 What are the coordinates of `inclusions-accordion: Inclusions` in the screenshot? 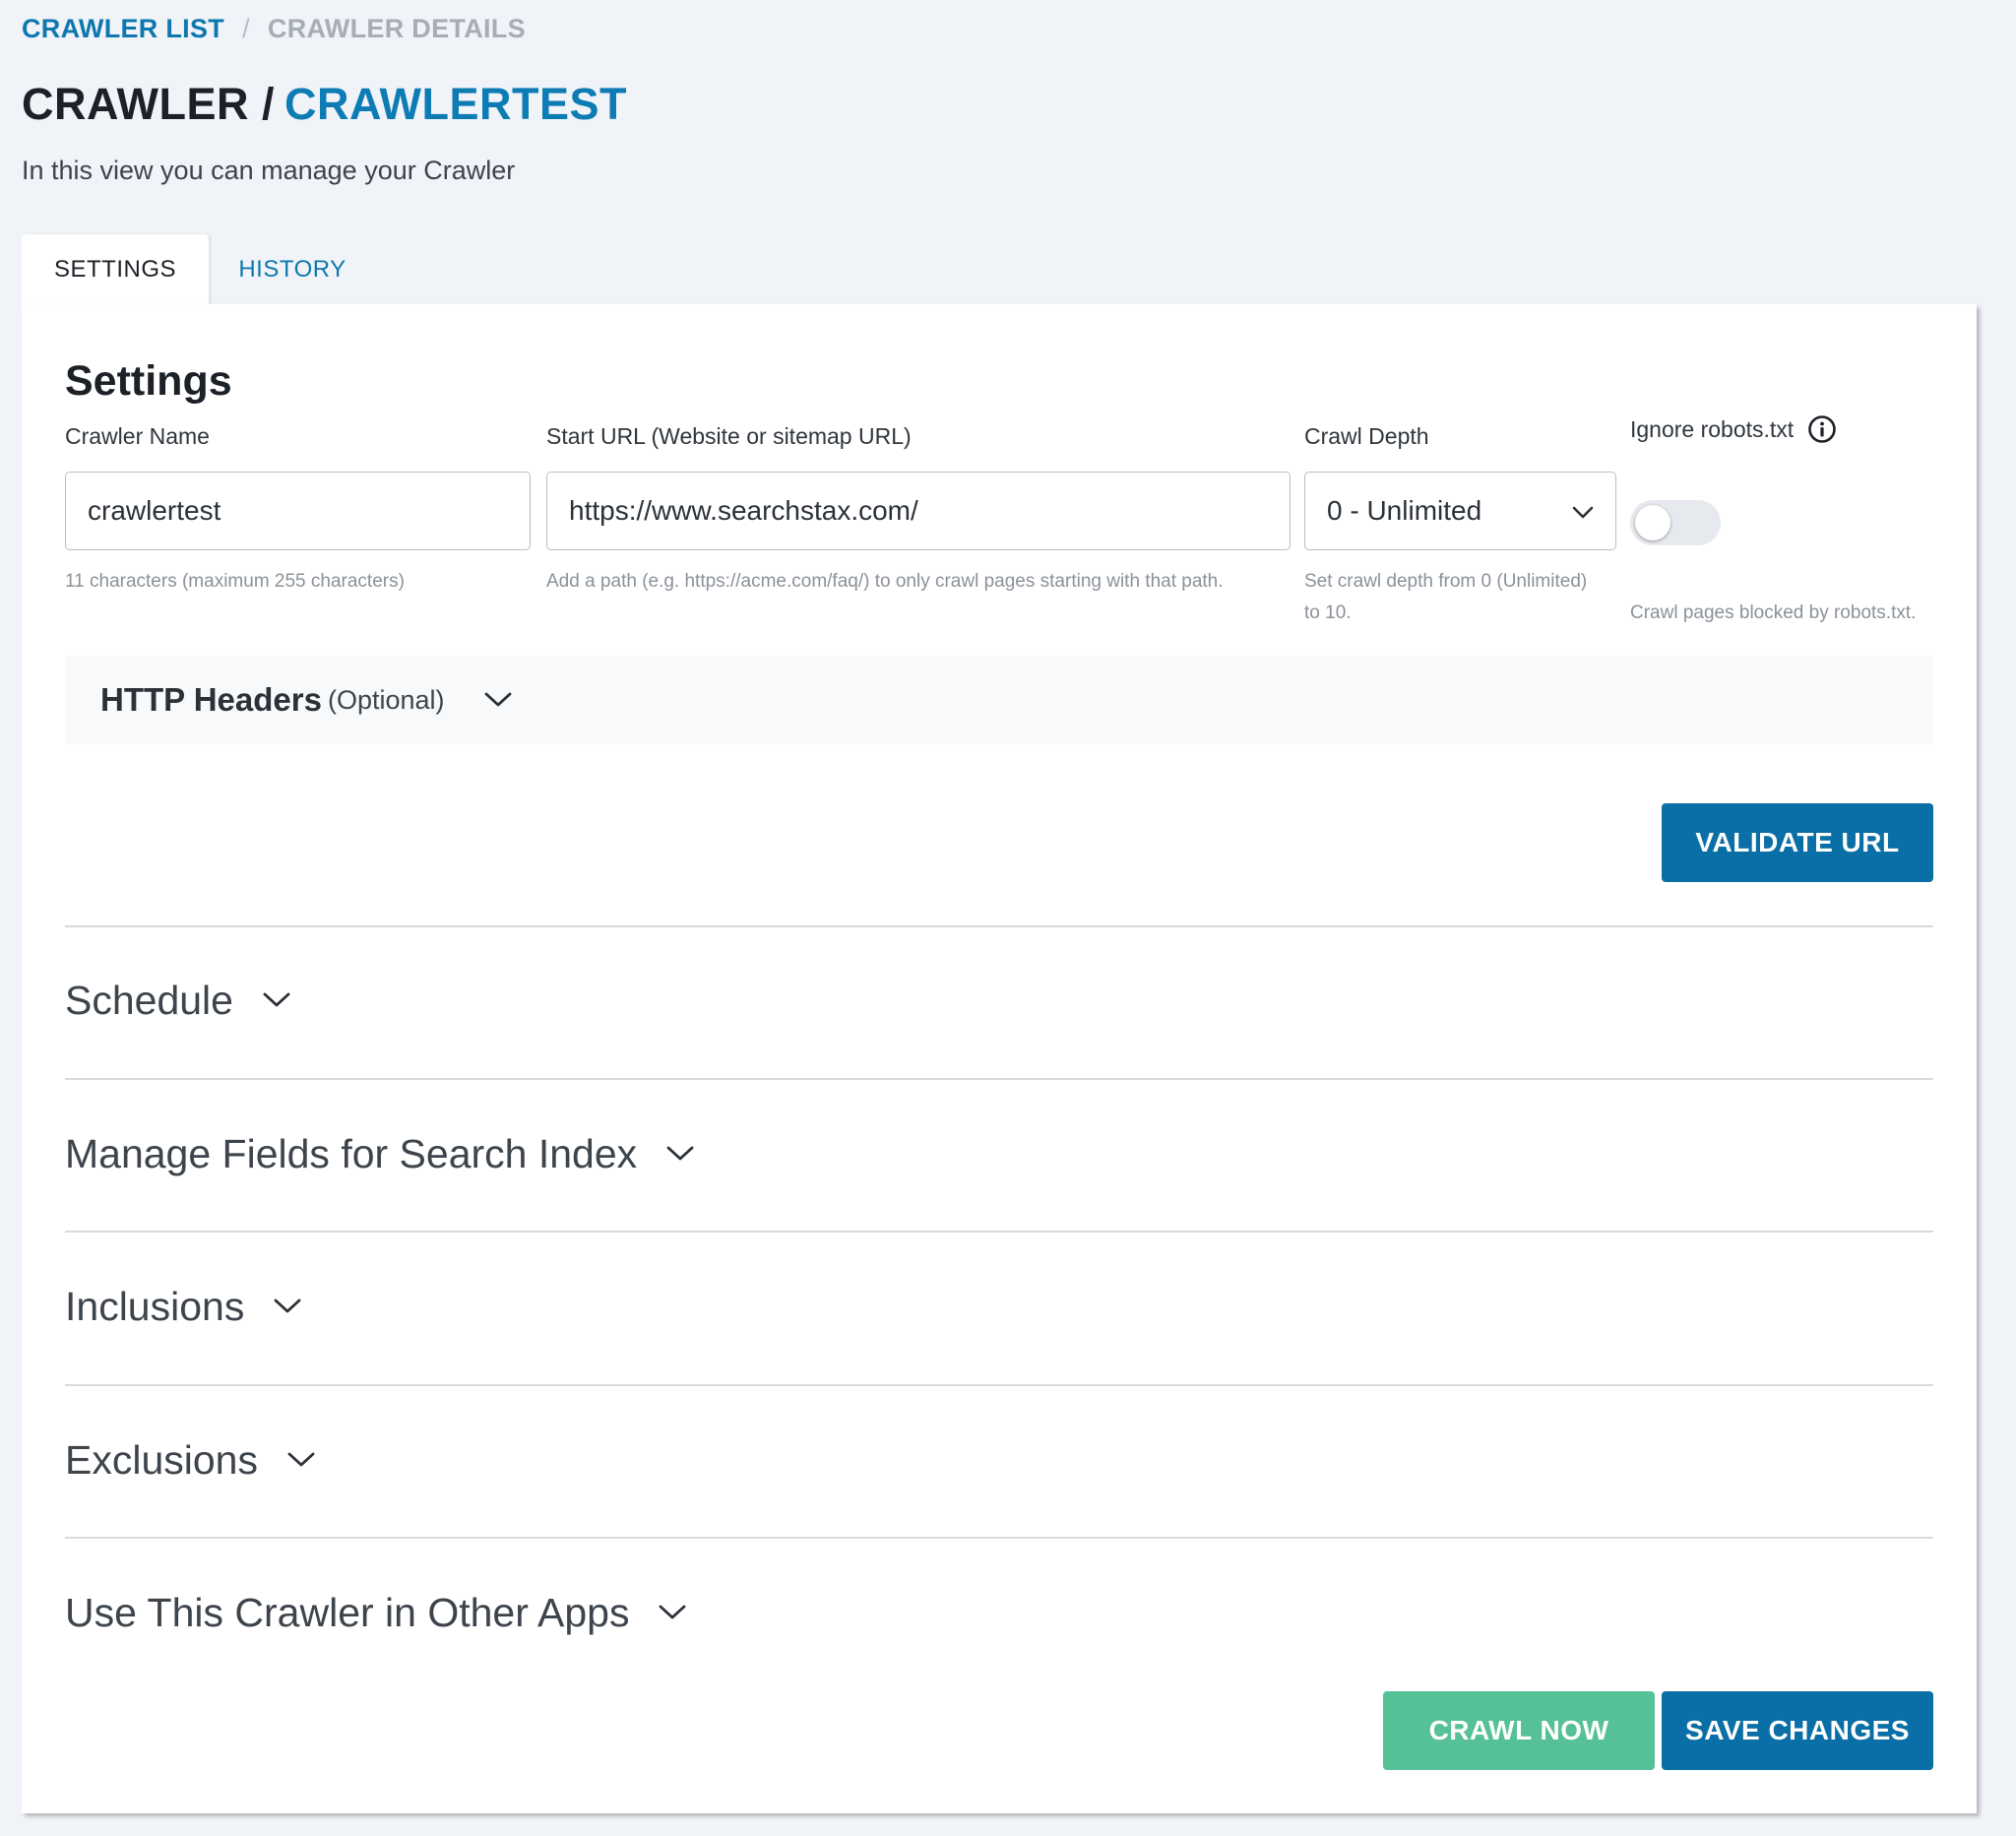 It's located at (183, 1306).